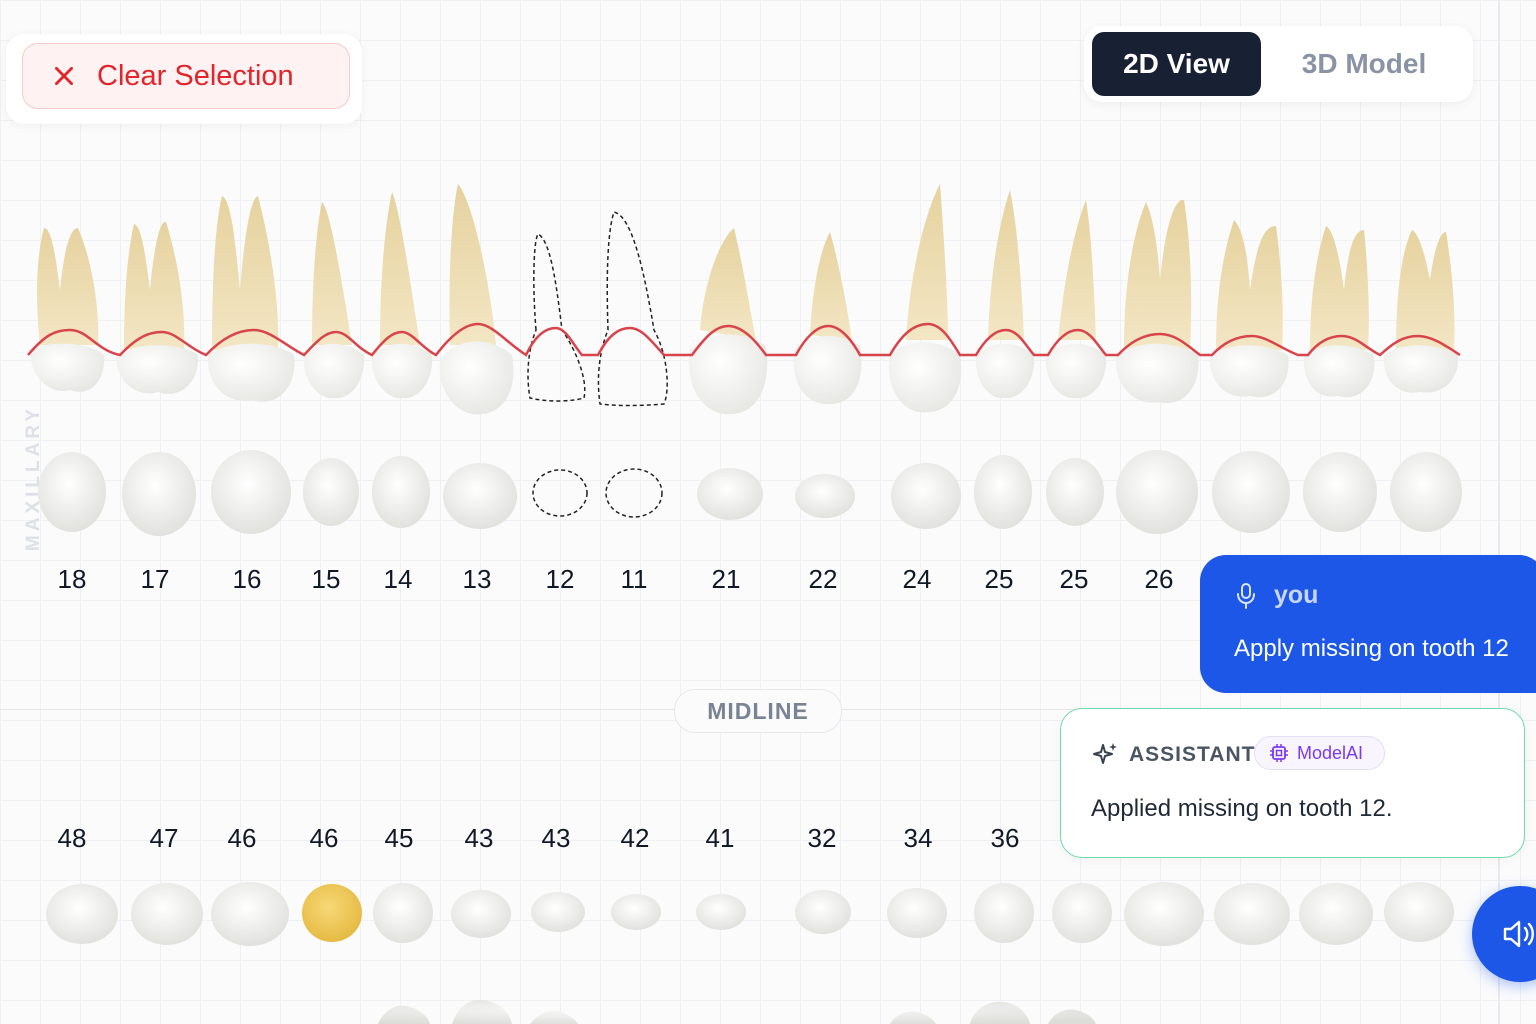  Describe the element at coordinates (560, 579) in the screenshot. I see `tooth-number: 12` at that location.